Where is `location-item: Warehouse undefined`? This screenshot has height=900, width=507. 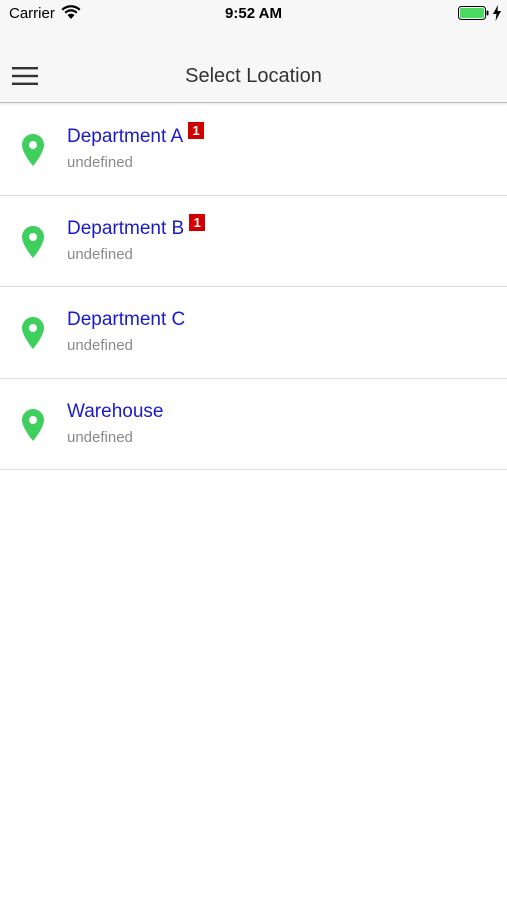 location-item: Warehouse undefined is located at coordinates (253, 424).